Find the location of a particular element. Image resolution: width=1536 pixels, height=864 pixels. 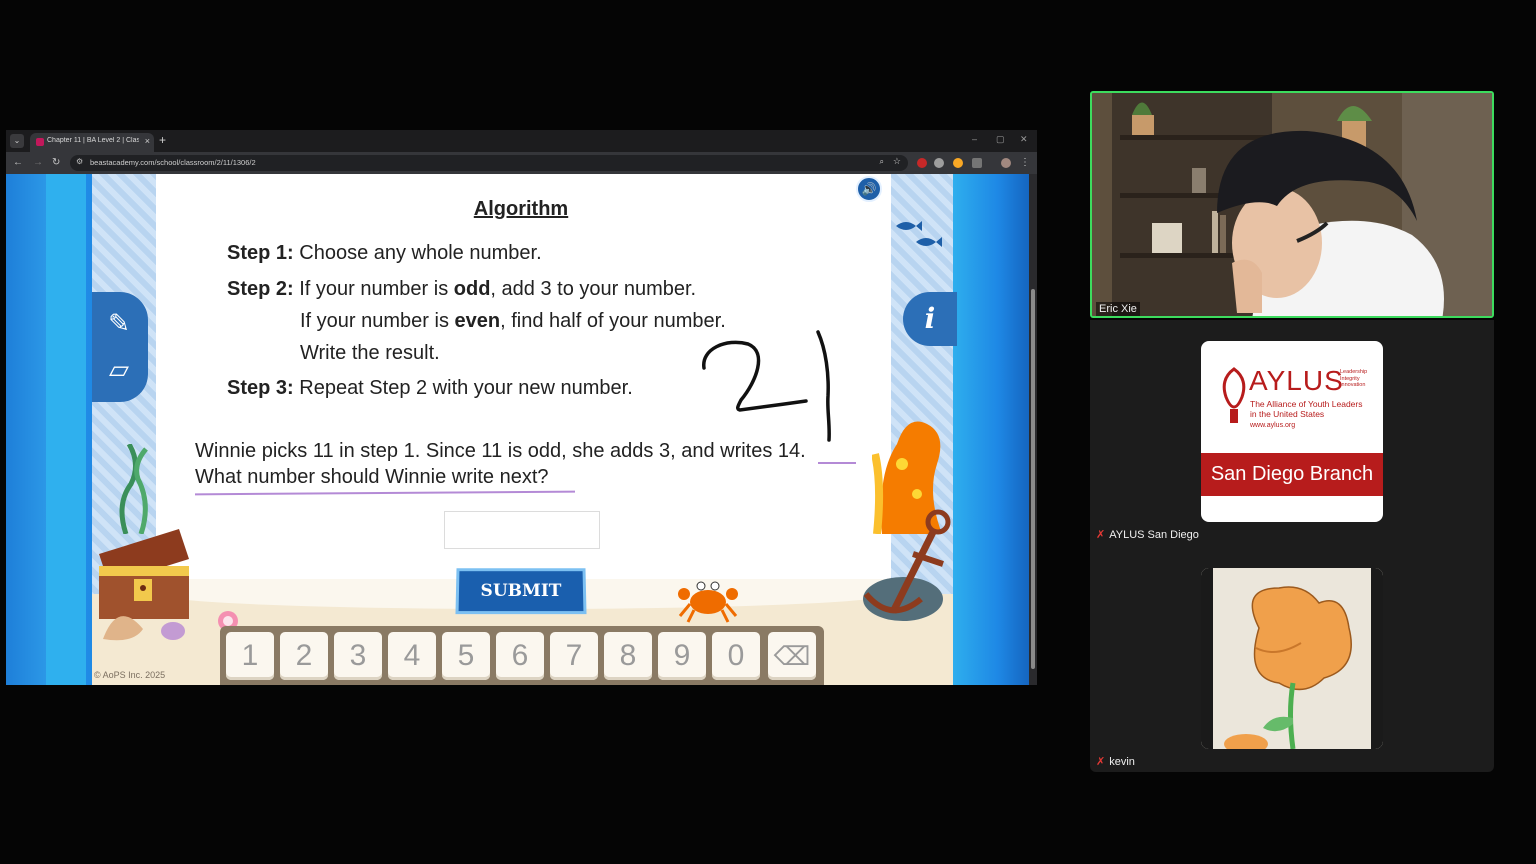

participant-name: AYLUS San Diego is located at coordinates (1154, 535).